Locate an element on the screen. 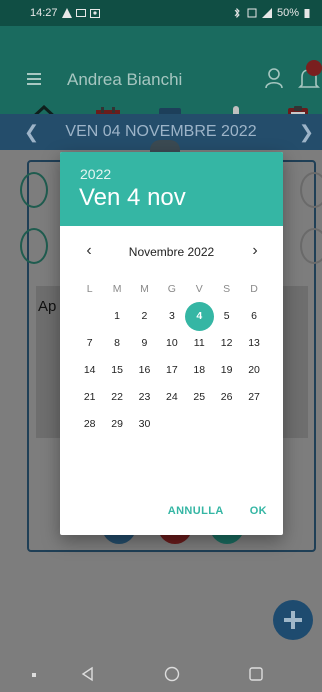  calendar-day: 25 is located at coordinates (199, 397).